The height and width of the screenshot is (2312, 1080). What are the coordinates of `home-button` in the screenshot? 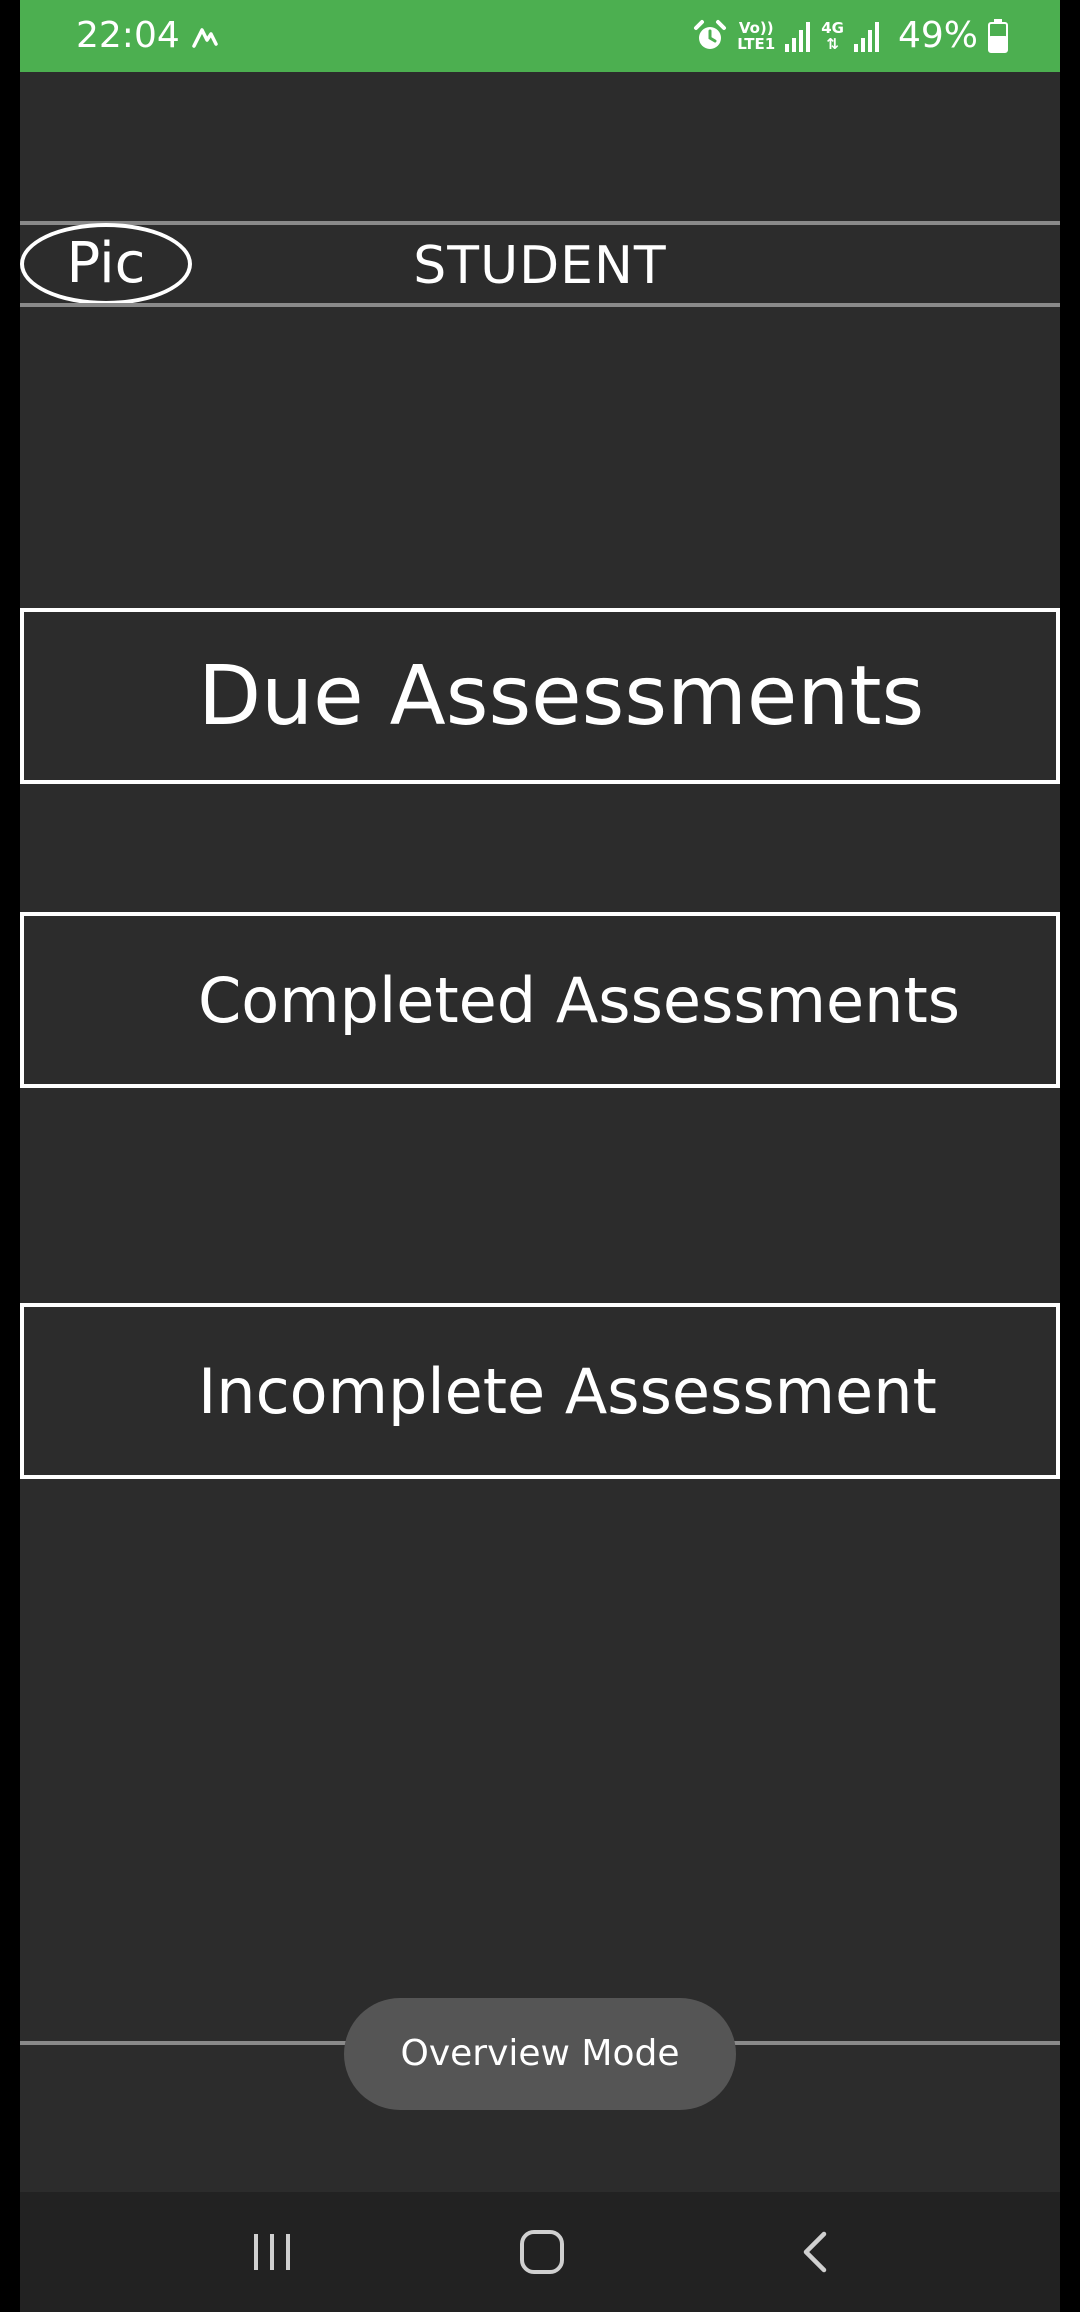 It's located at (542, 2252).